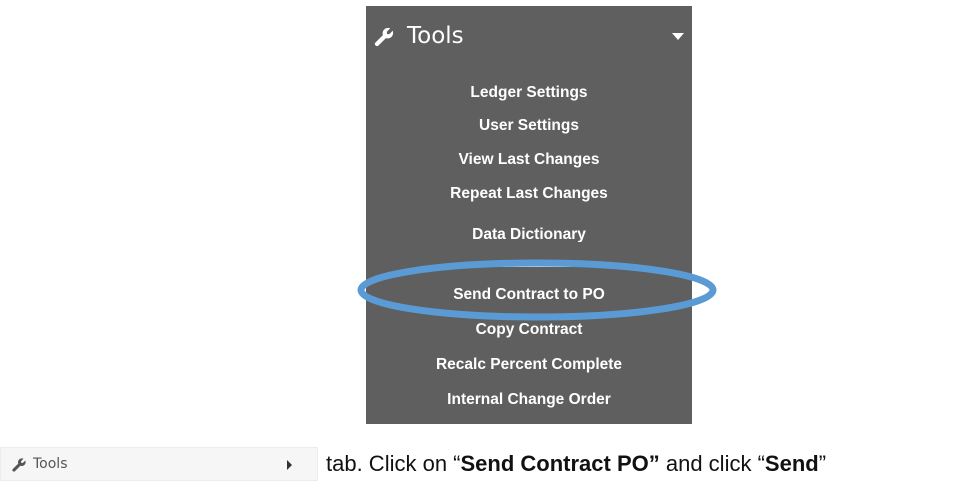 Image resolution: width=980 pixels, height=490 pixels. I want to click on menu-item-view-last-changes: View Last Changes, so click(529, 160).